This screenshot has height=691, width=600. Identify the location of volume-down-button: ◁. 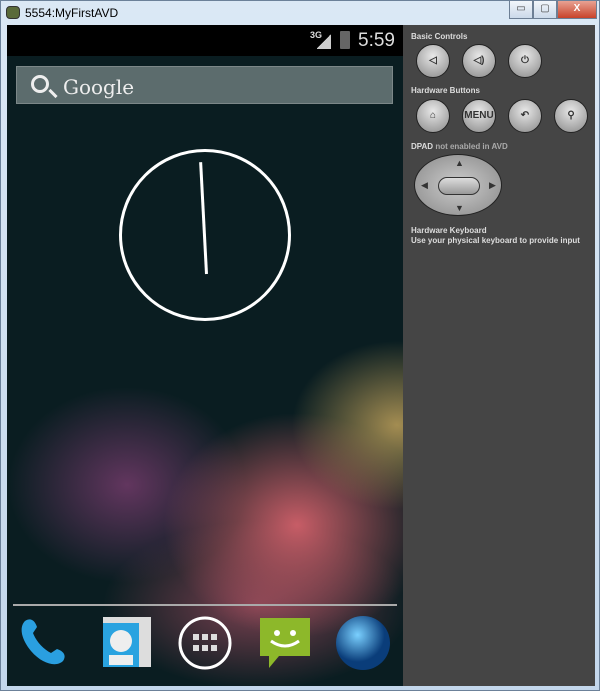
(433, 61).